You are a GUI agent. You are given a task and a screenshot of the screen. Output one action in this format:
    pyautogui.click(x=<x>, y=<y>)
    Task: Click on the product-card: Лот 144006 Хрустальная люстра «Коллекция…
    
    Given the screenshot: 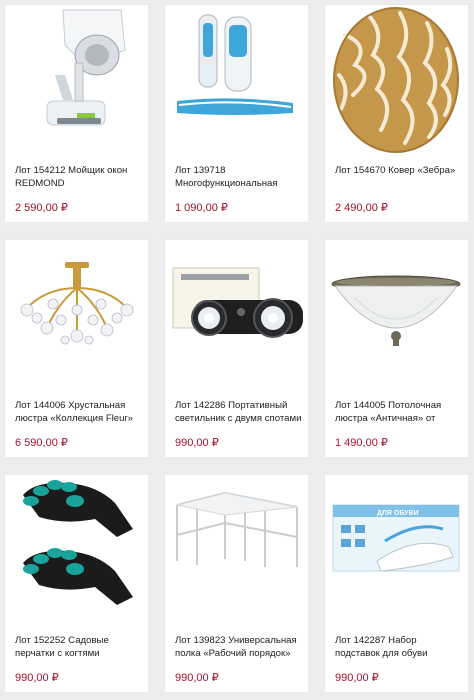 What is the action you would take?
    pyautogui.click(x=76, y=348)
    